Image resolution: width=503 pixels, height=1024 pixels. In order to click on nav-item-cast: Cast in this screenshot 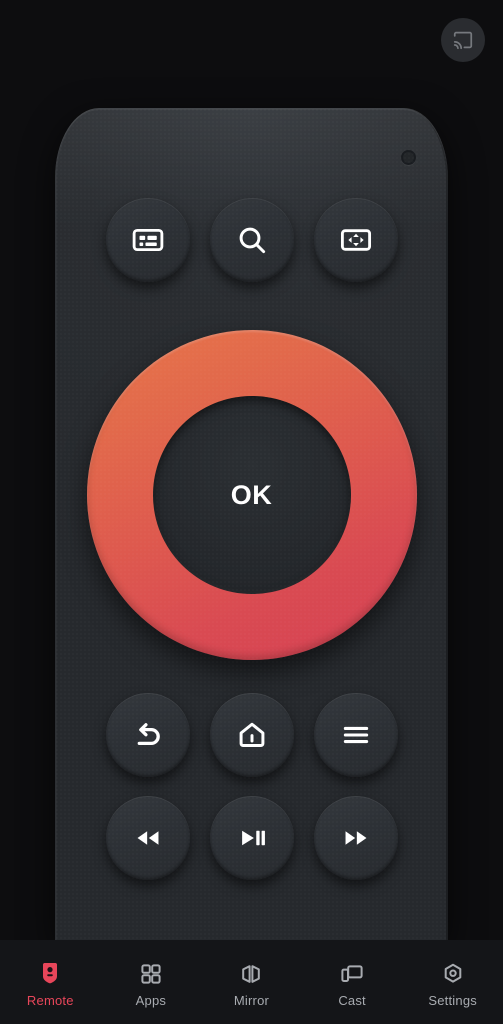, I will do `click(352, 984)`.